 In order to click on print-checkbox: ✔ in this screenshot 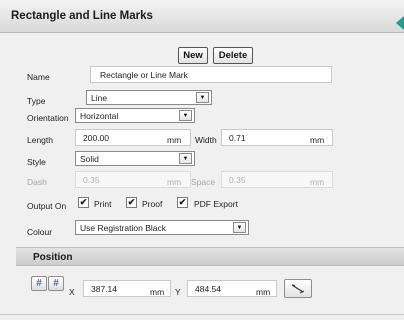, I will do `click(83, 202)`.